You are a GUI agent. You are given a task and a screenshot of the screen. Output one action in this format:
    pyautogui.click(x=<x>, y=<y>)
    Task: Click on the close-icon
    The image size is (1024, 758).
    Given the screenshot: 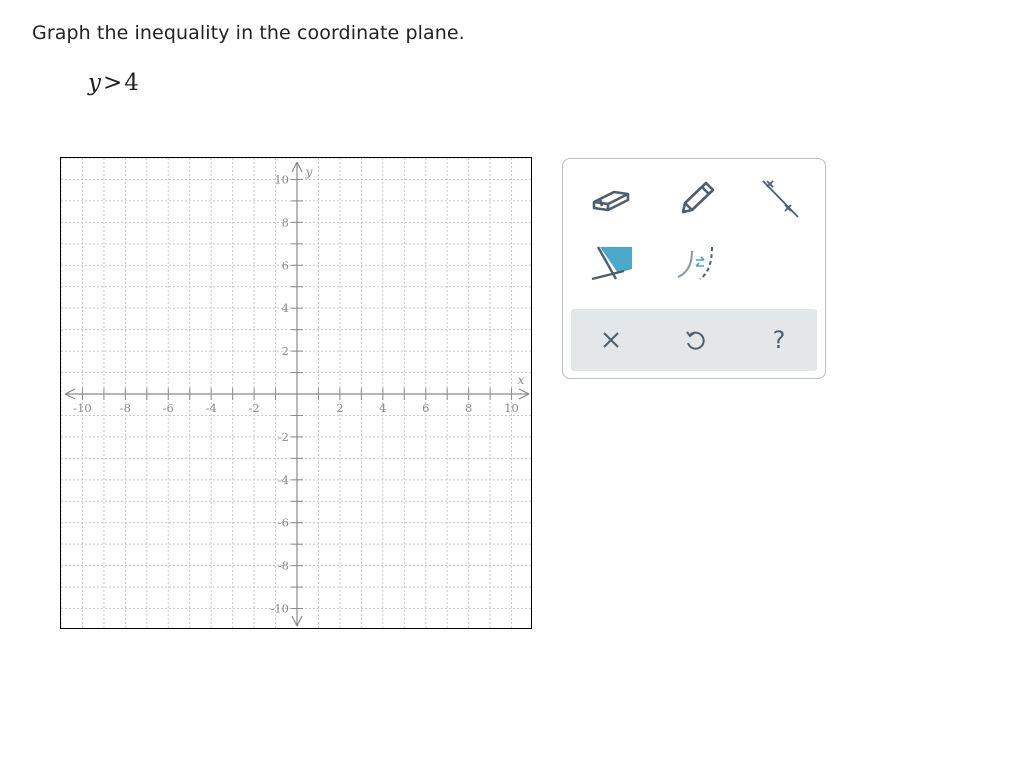 What is the action you would take?
    pyautogui.click(x=611, y=340)
    